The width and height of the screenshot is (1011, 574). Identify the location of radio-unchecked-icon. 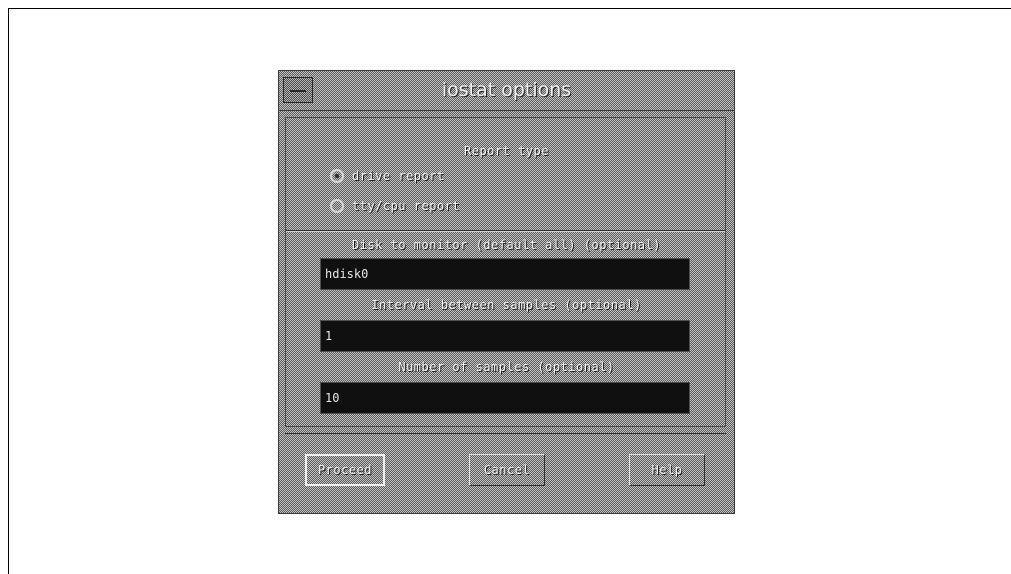
(337, 206).